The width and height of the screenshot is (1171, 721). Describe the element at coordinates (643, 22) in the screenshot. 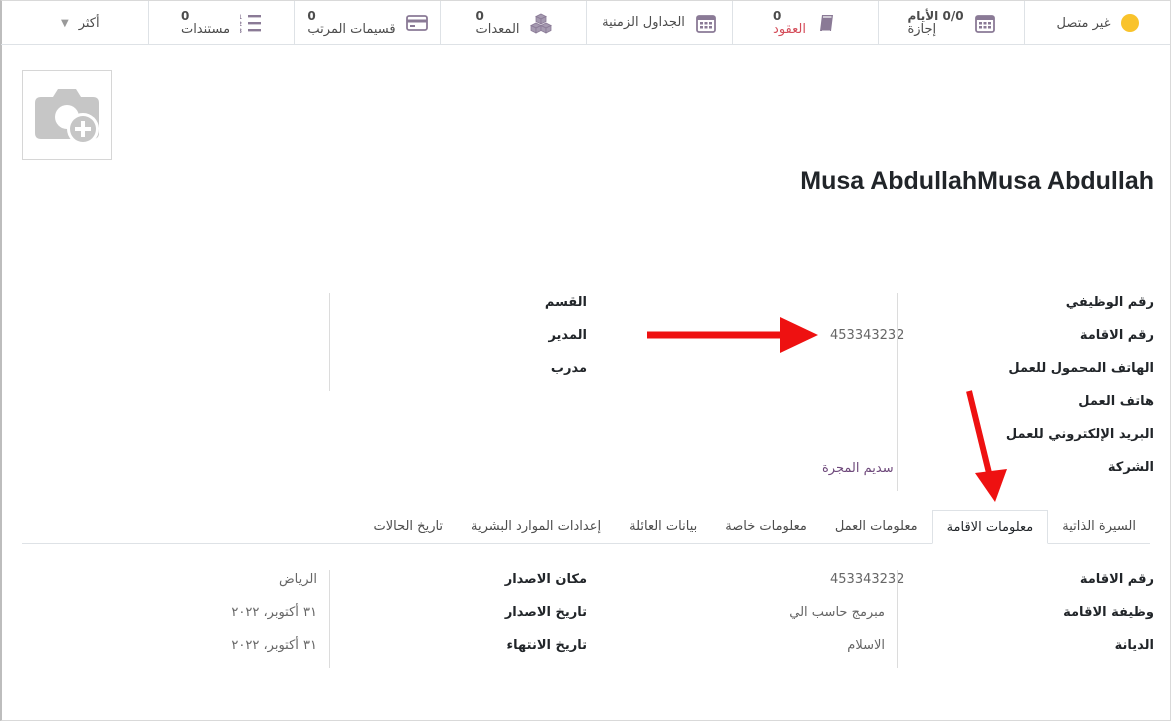

I see `timesheets-label: الجداول الزمنية` at that location.